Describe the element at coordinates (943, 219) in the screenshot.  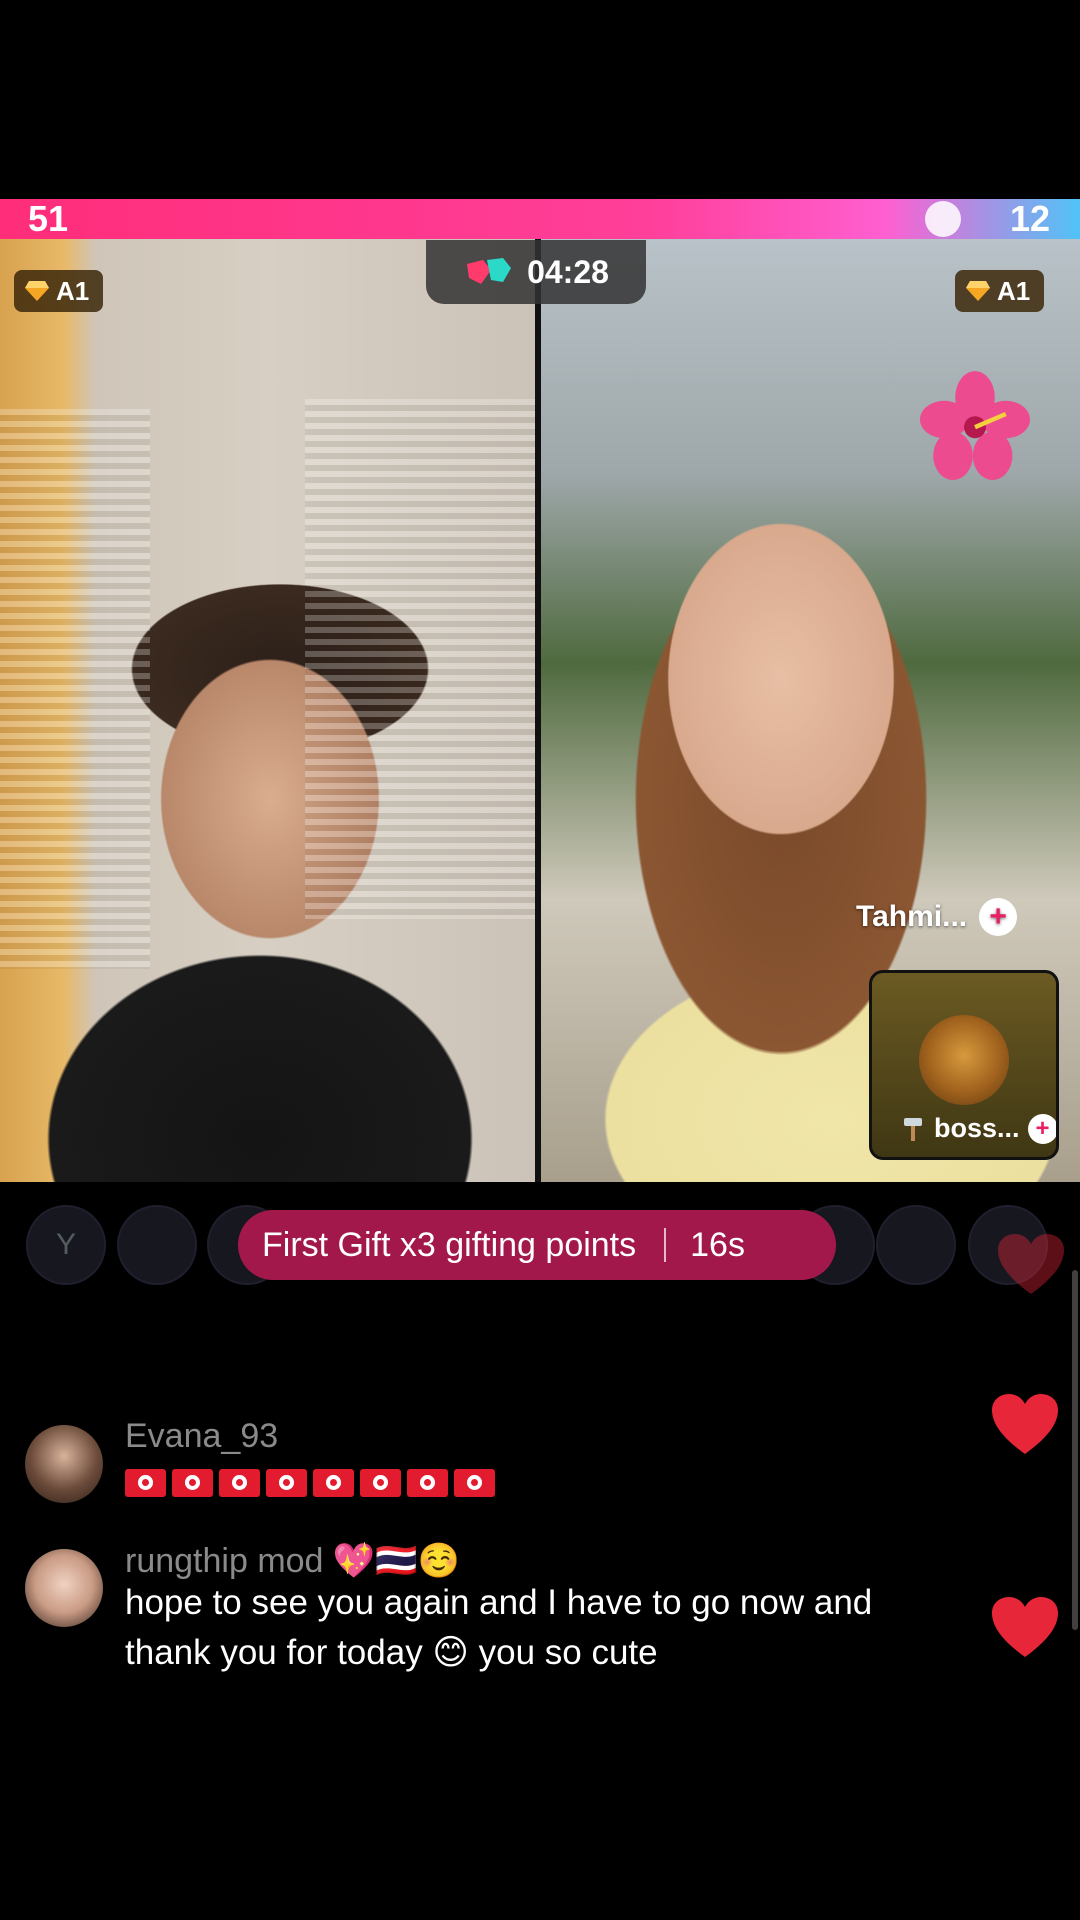
I see `score-divider-icon` at that location.